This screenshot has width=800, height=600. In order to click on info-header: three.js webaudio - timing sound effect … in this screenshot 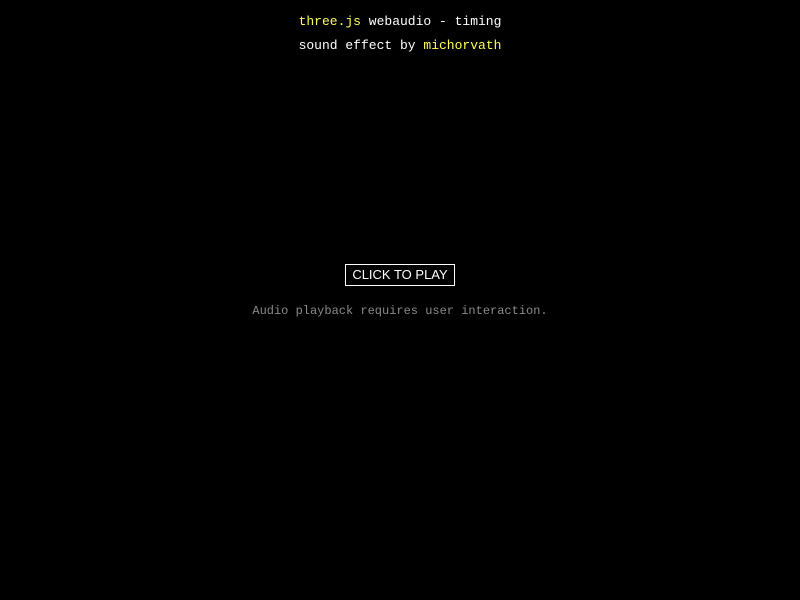, I will do `click(400, 34)`.